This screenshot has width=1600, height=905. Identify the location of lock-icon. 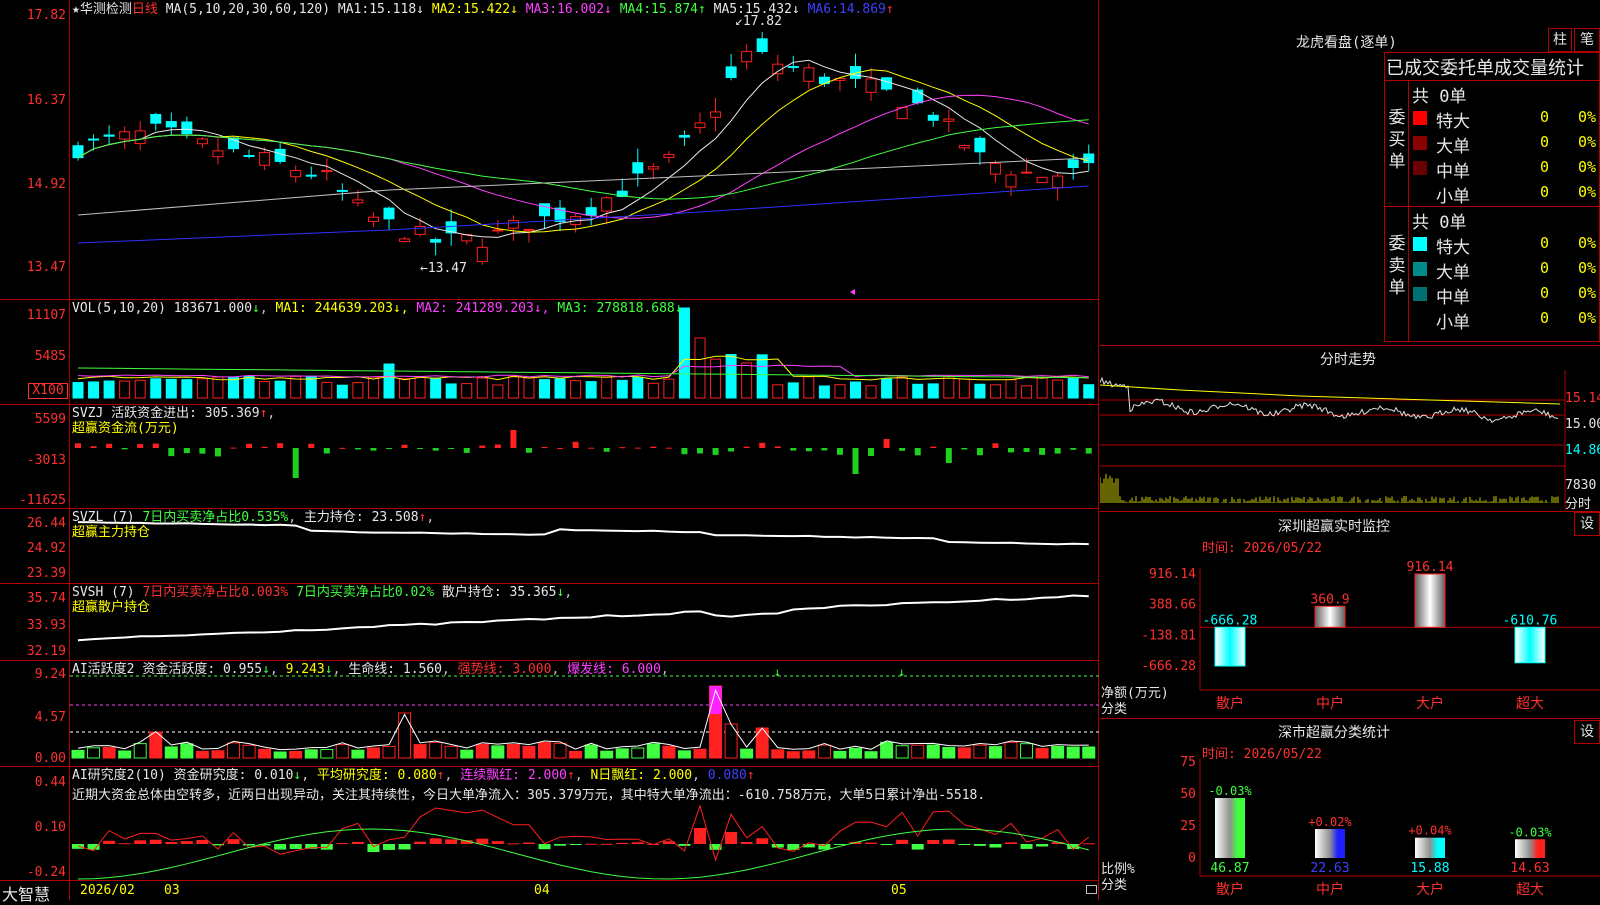
(1091, 889).